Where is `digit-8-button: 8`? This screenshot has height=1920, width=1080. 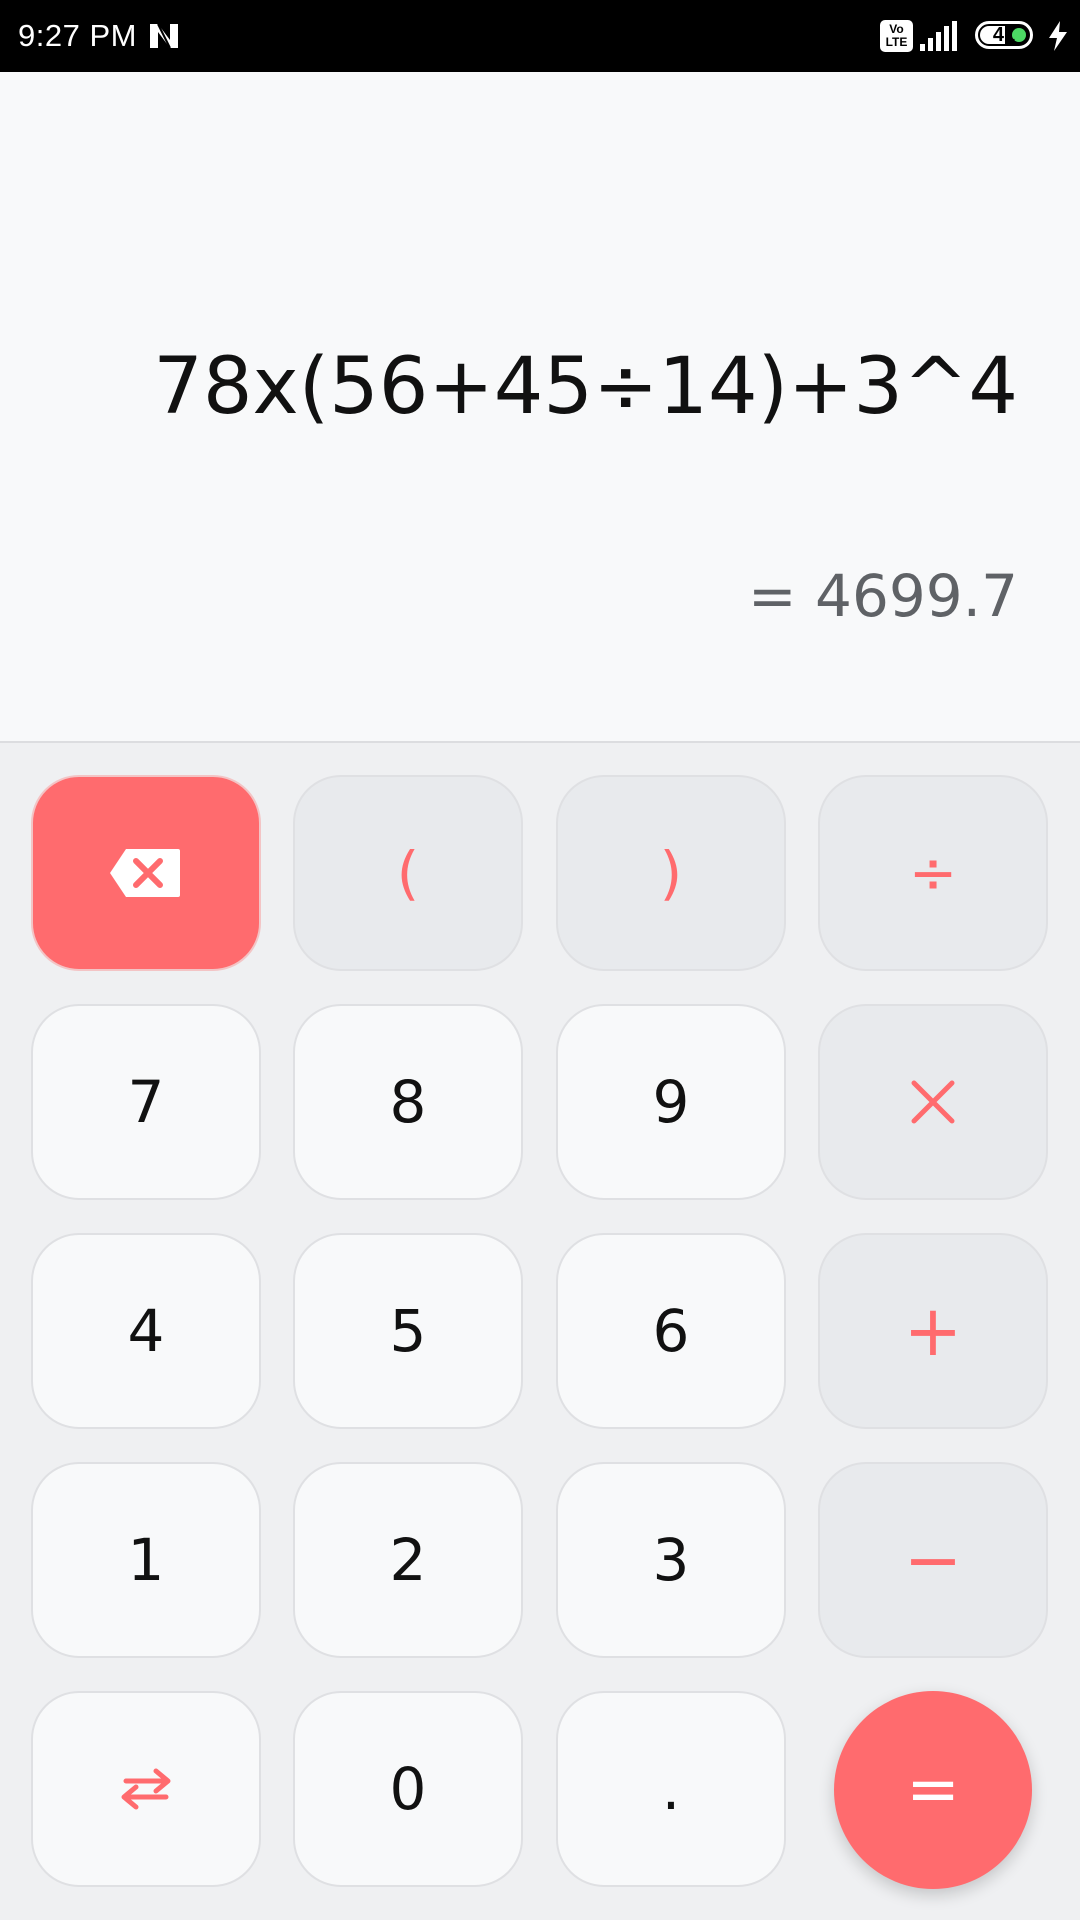 digit-8-button: 8 is located at coordinates (408, 1102).